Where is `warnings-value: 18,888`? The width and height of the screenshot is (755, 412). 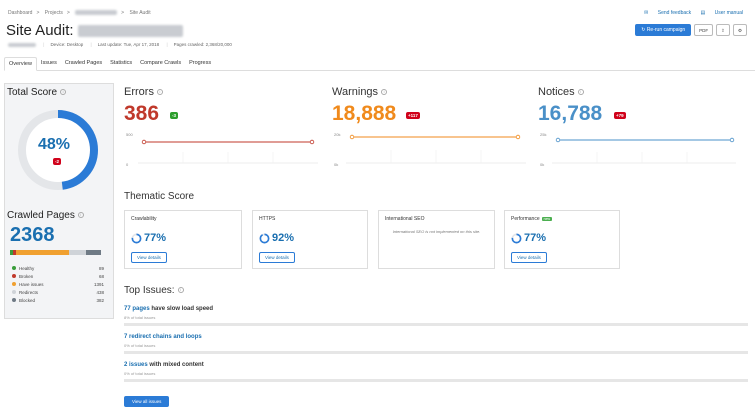 warnings-value: 18,888 is located at coordinates (364, 114).